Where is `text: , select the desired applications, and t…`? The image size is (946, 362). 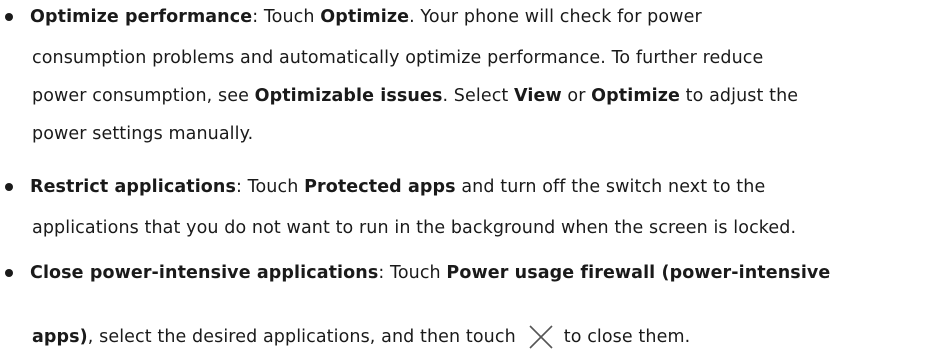
text: , select the desired applications, and t… is located at coordinates (301, 337).